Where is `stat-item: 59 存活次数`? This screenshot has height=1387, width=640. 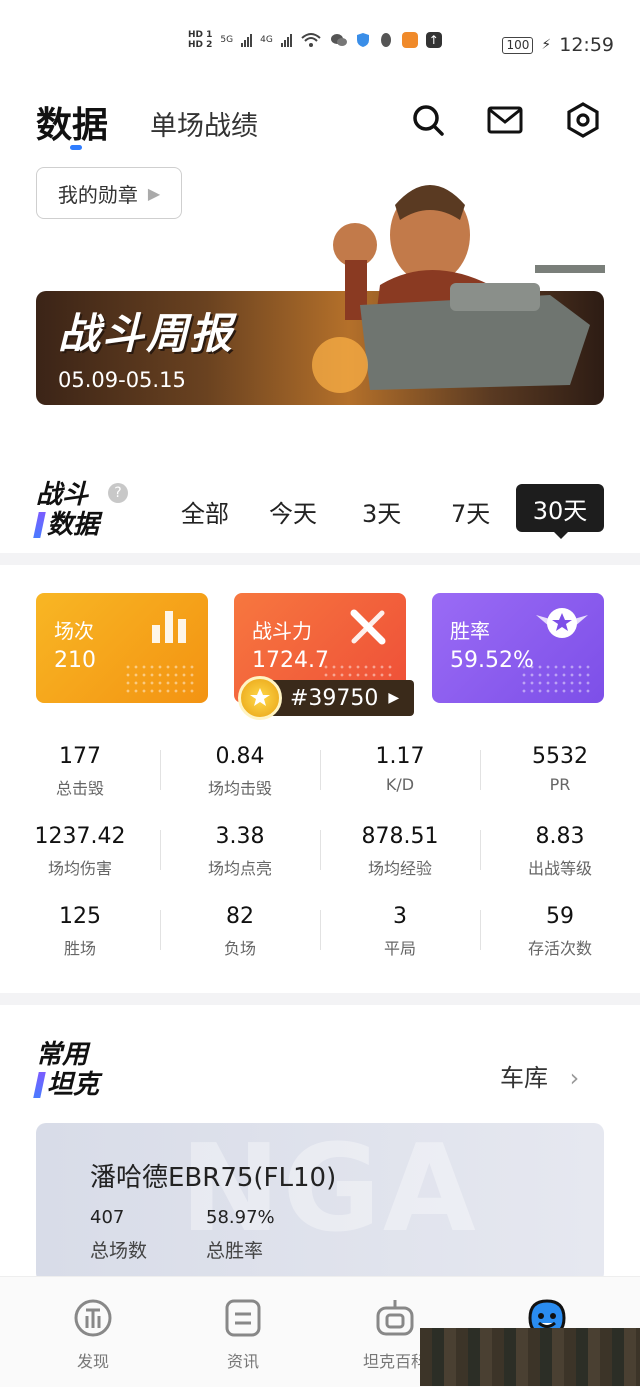 stat-item: 59 存活次数 is located at coordinates (560, 931).